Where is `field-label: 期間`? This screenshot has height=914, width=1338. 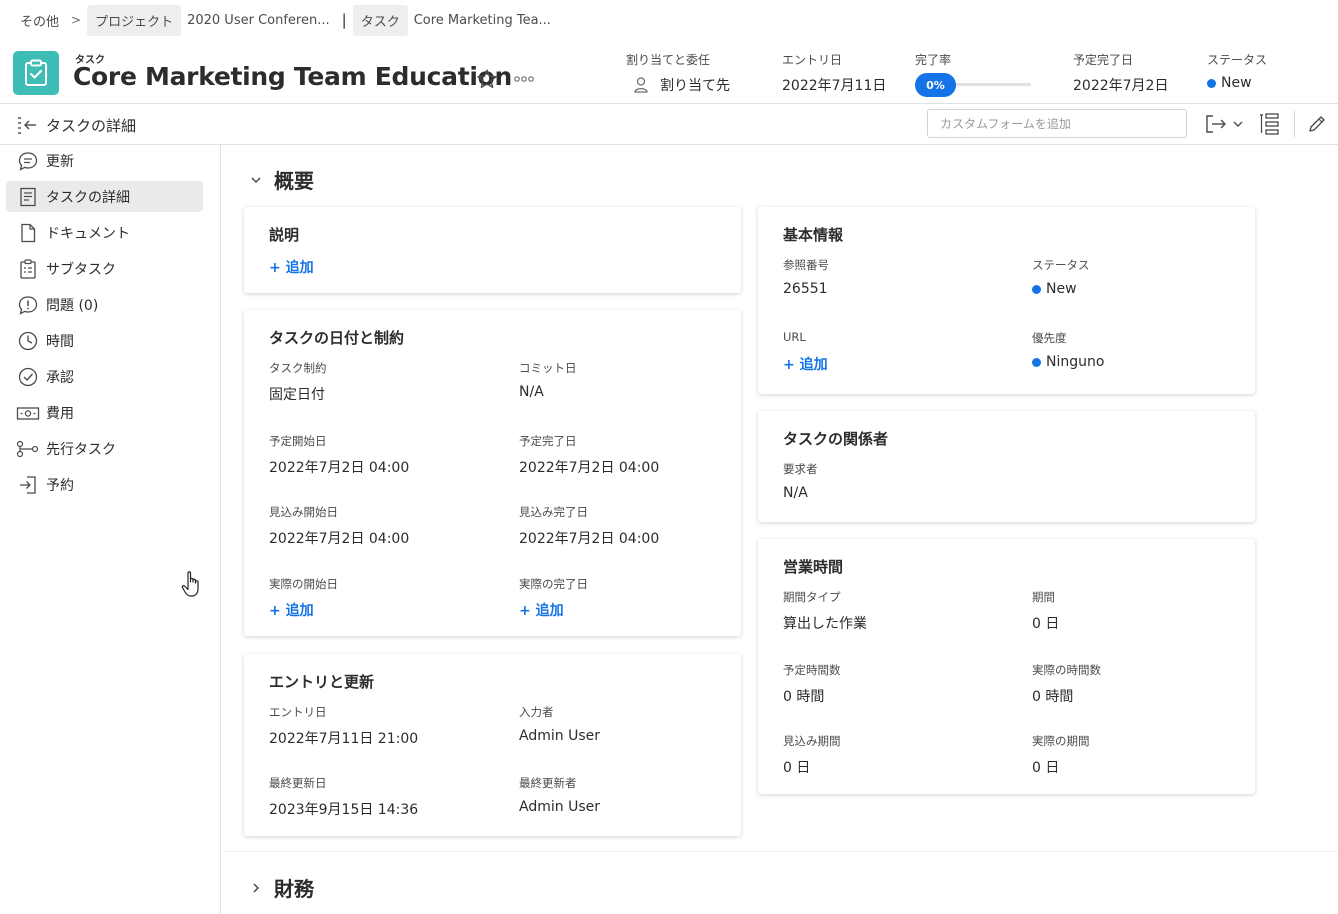 field-label: 期間 is located at coordinates (1043, 597).